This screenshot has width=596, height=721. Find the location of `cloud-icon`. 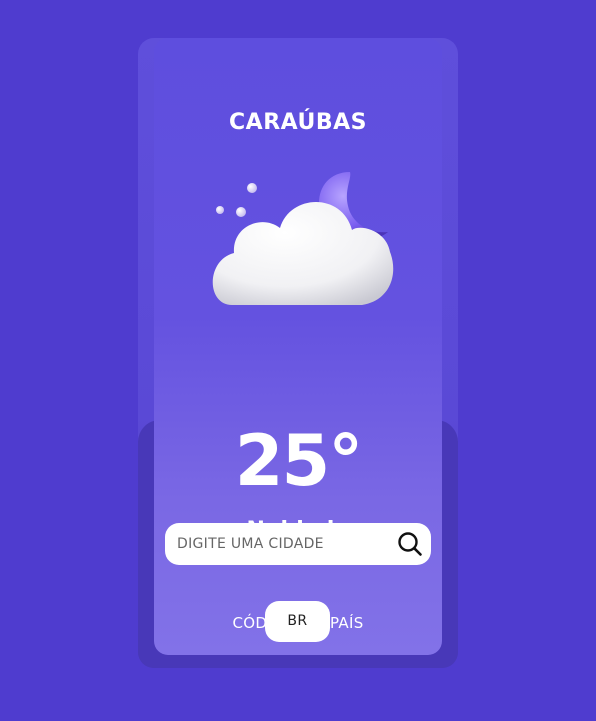

cloud-icon is located at coordinates (303, 253).